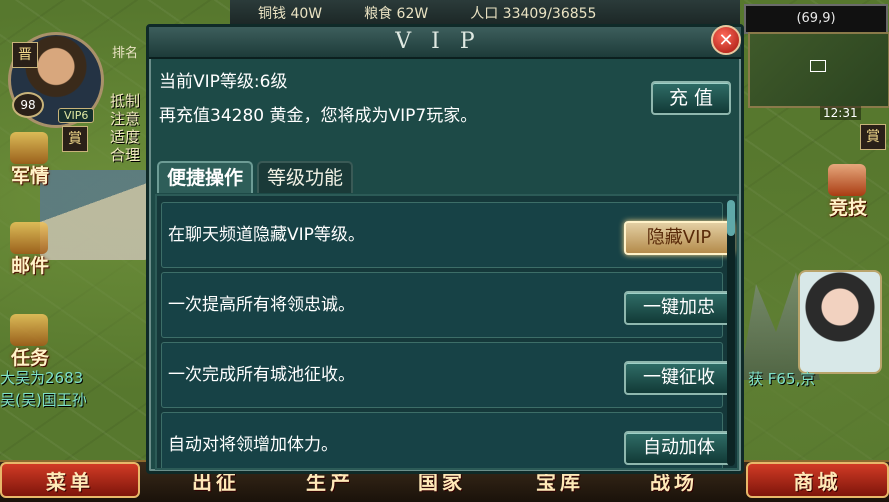 This screenshot has height=502, width=889. What do you see at coordinates (731, 333) in the screenshot?
I see `panel-scrollbar` at bounding box center [731, 333].